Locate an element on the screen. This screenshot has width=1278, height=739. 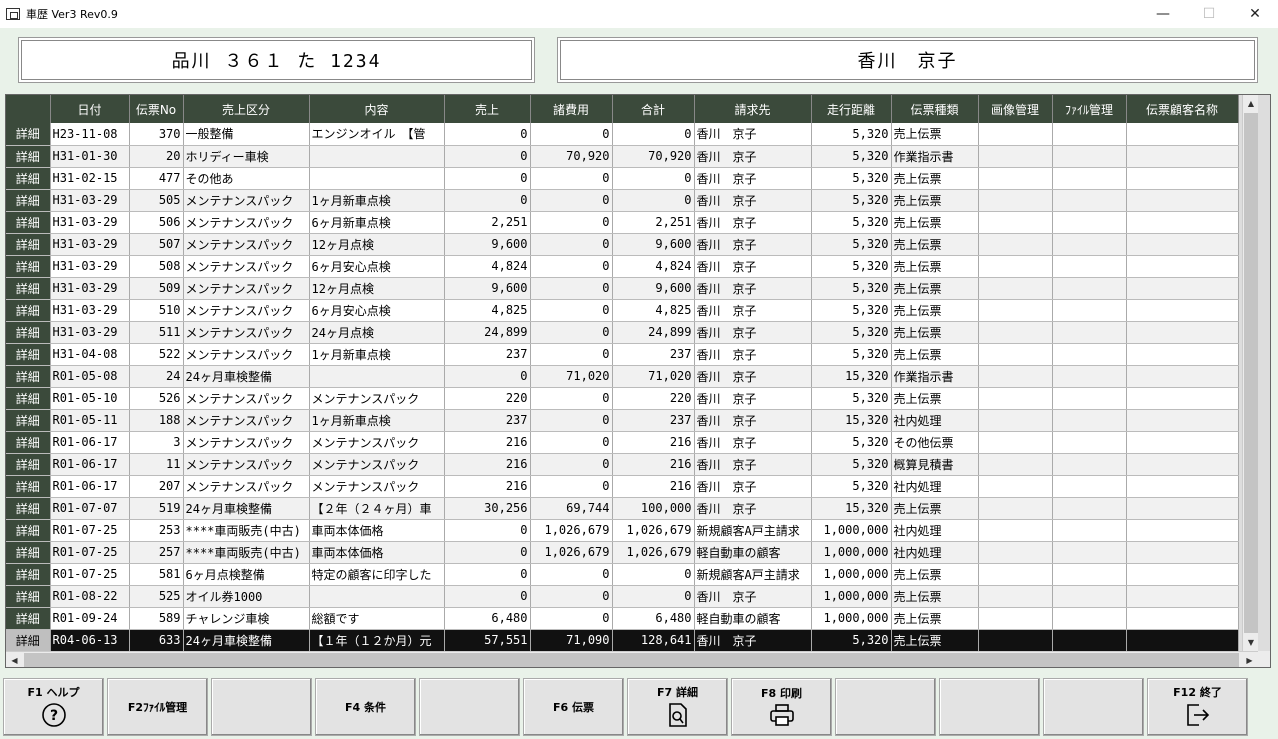
vertical-scrollbar: ▲ ▼ is located at coordinates (1250, 373).